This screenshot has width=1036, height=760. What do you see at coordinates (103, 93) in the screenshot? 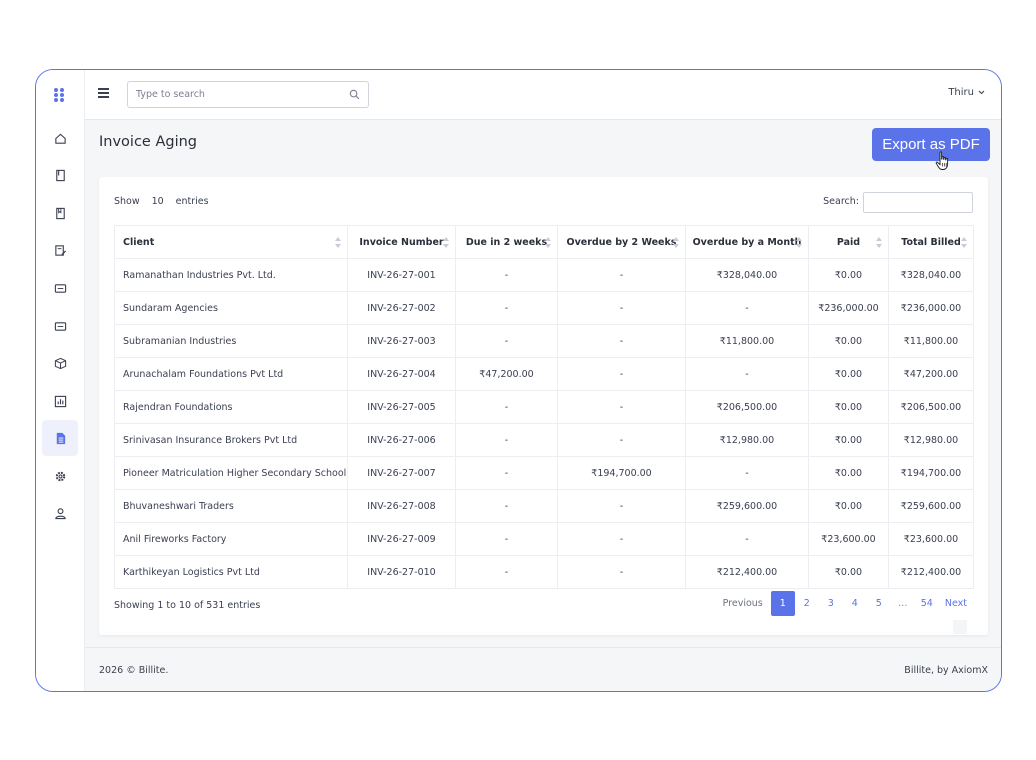
I see `menu-toggle-icon` at bounding box center [103, 93].